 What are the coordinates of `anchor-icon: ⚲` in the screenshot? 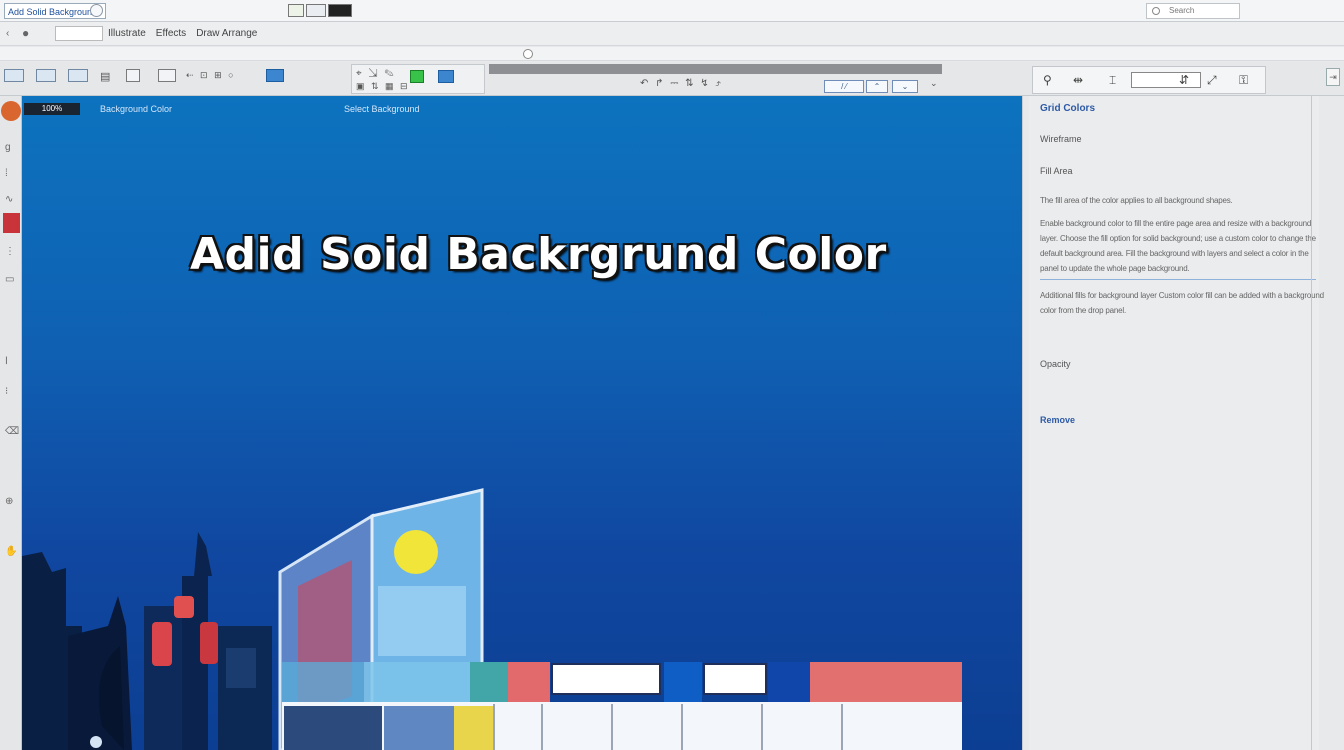 It's located at (1047, 80).